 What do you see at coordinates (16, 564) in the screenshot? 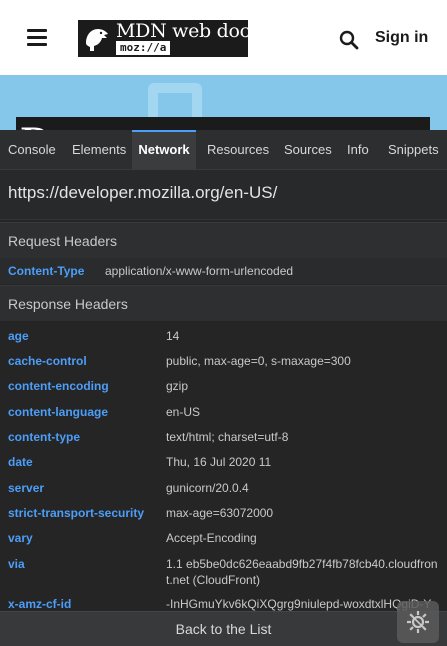
I see `header-name: via` at bounding box center [16, 564].